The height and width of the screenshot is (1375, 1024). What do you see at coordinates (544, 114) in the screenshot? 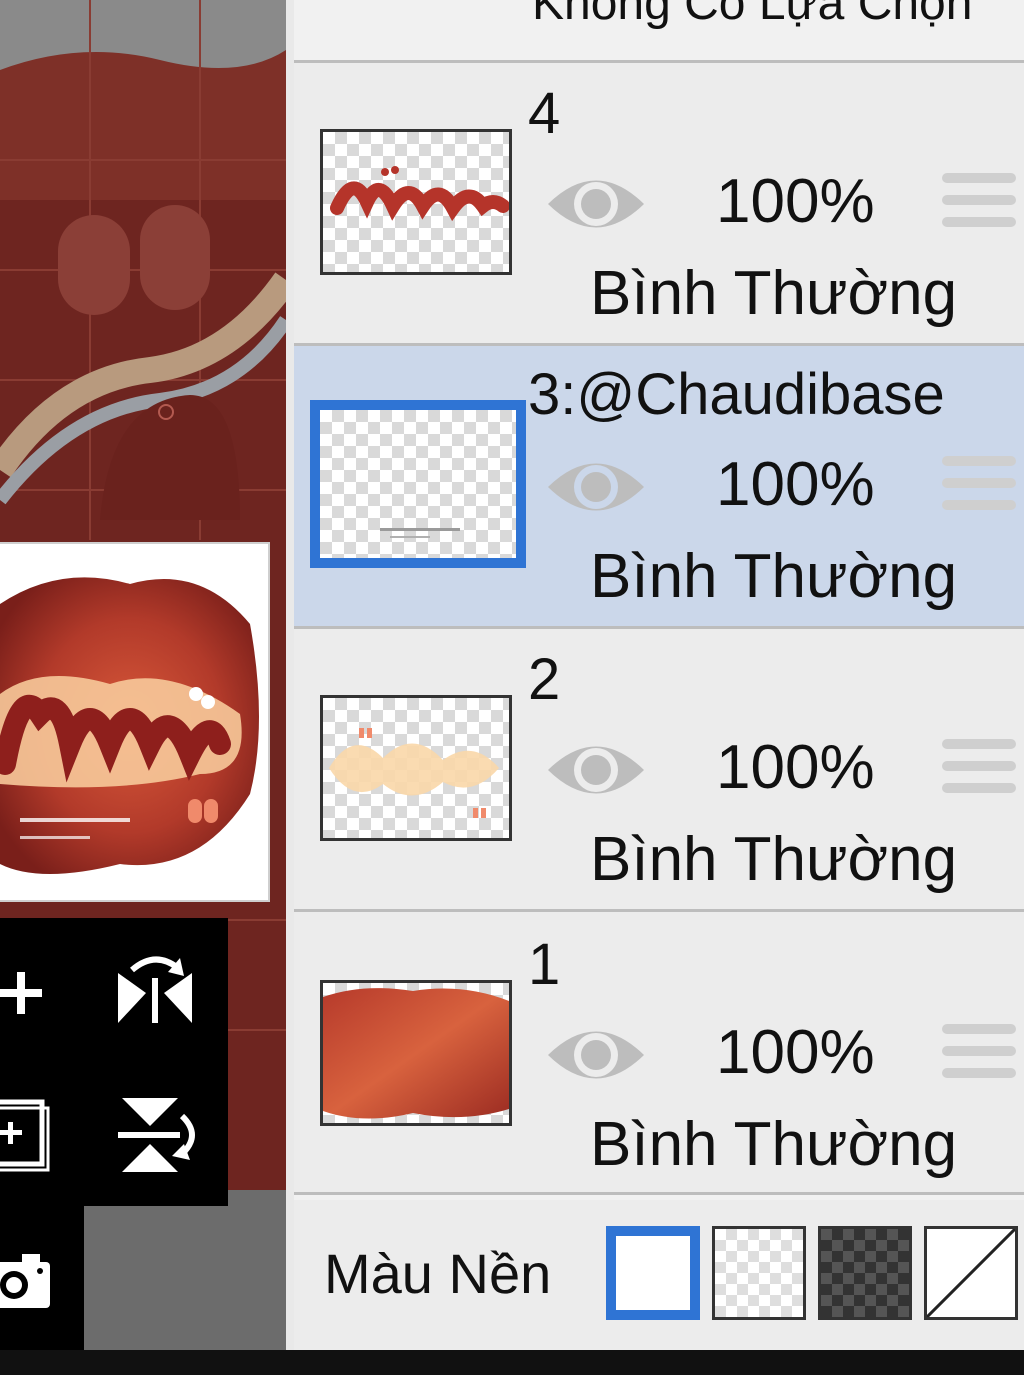
I see `layer-name: 4` at bounding box center [544, 114].